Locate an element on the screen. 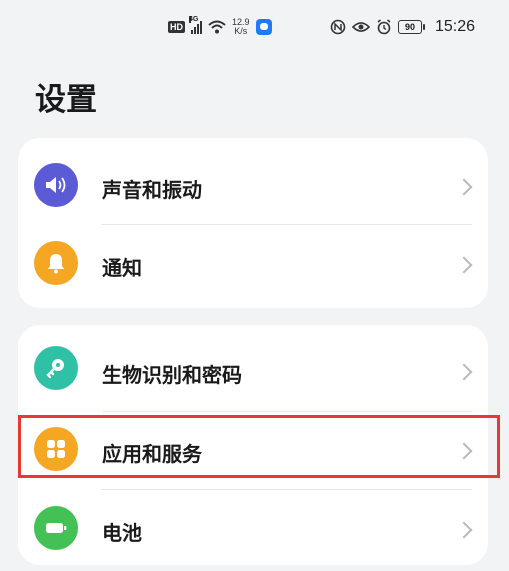  bell-icon is located at coordinates (56, 263).